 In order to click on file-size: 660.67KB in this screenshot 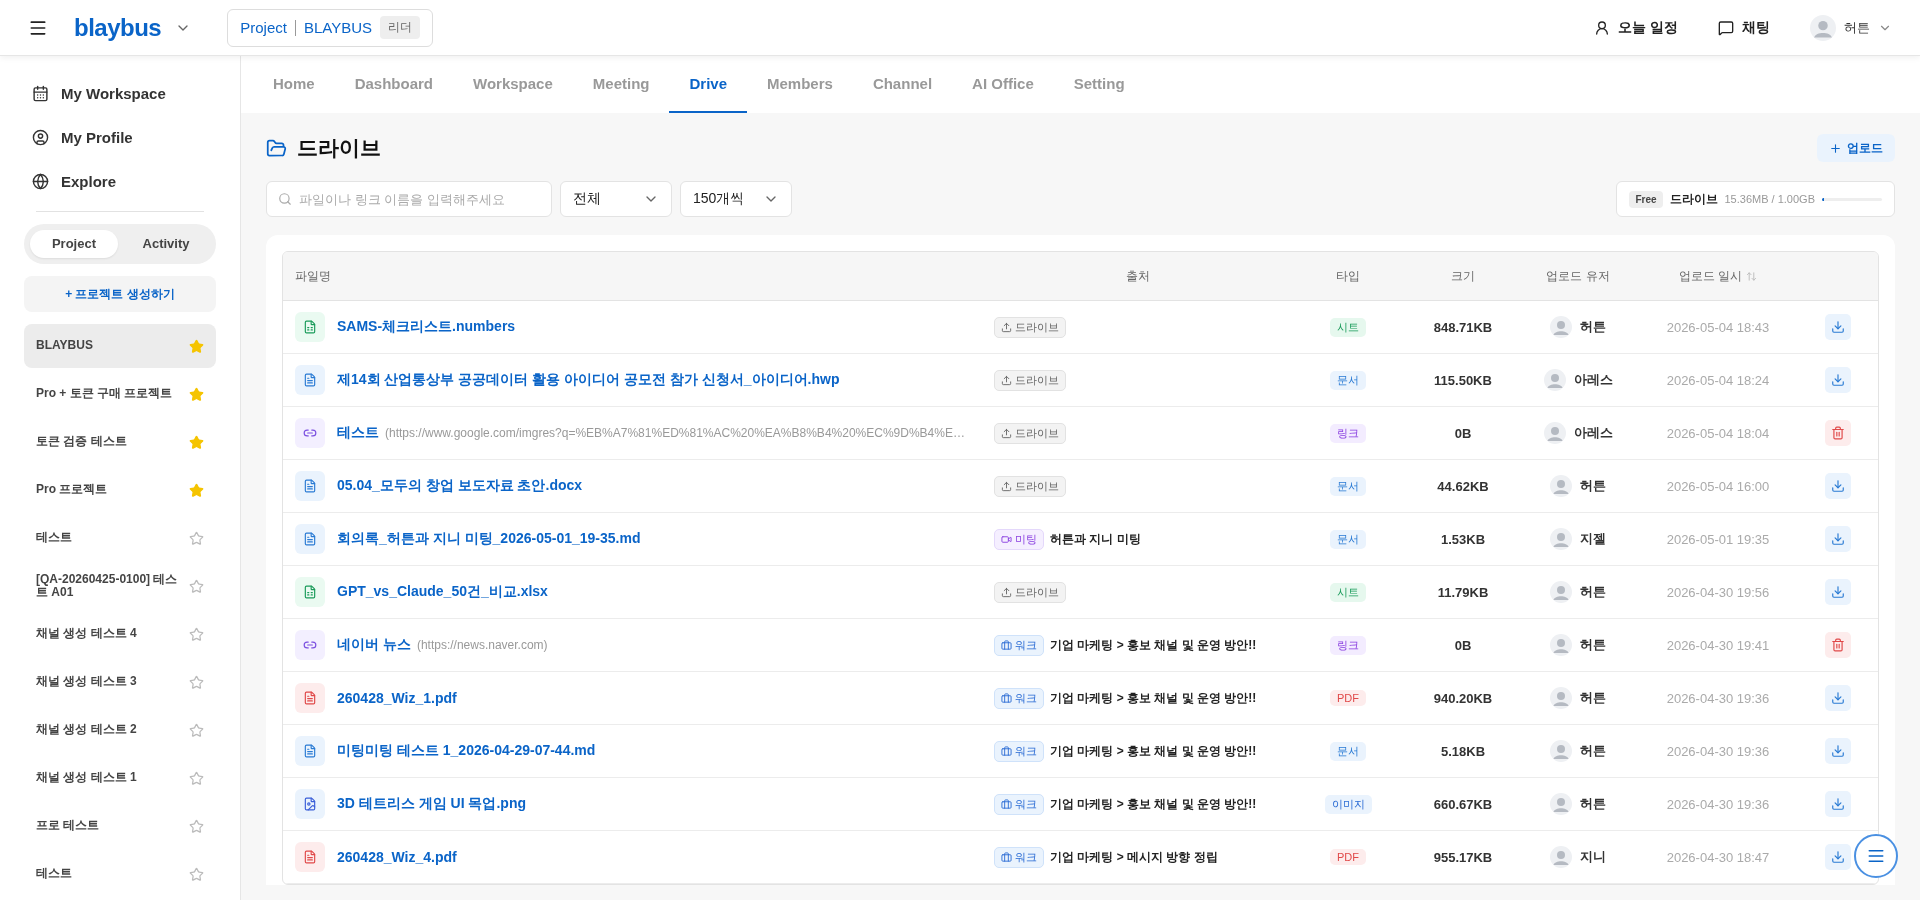, I will do `click(1463, 804)`.